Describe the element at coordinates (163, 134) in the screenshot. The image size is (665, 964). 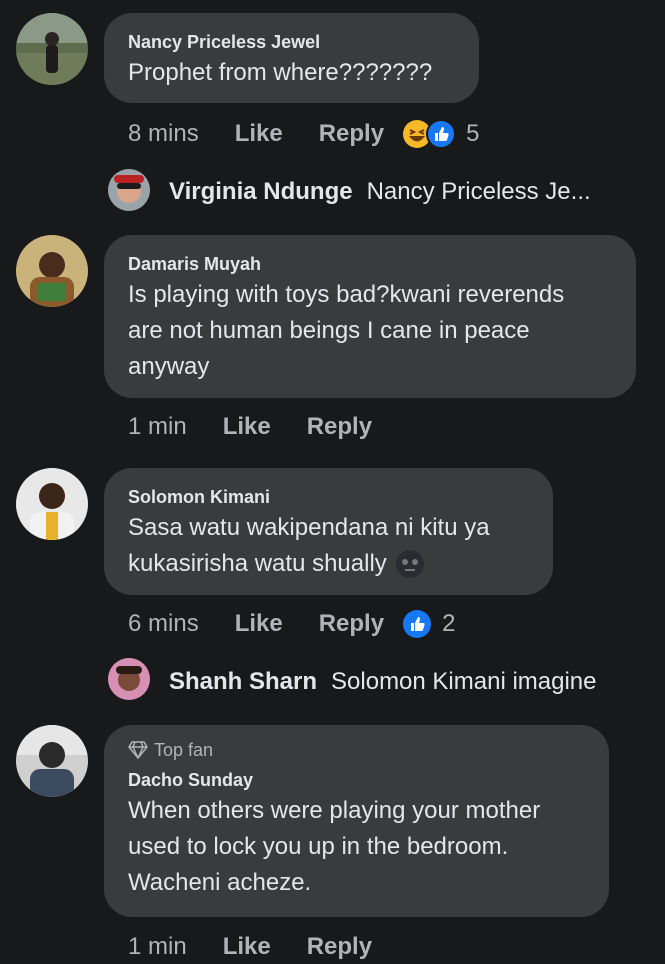
I see `comment-time: 8 mins` at that location.